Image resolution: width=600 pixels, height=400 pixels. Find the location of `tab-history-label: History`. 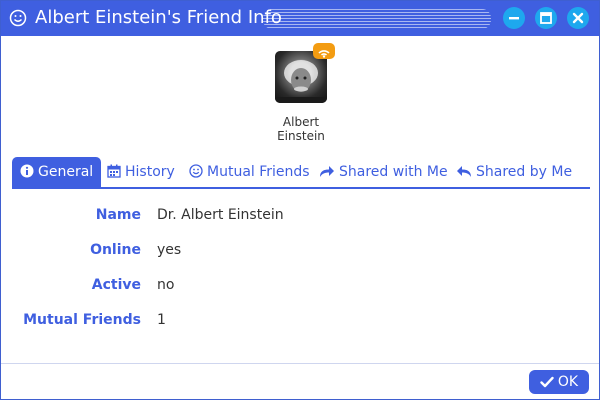

tab-history-label: History is located at coordinates (150, 172).